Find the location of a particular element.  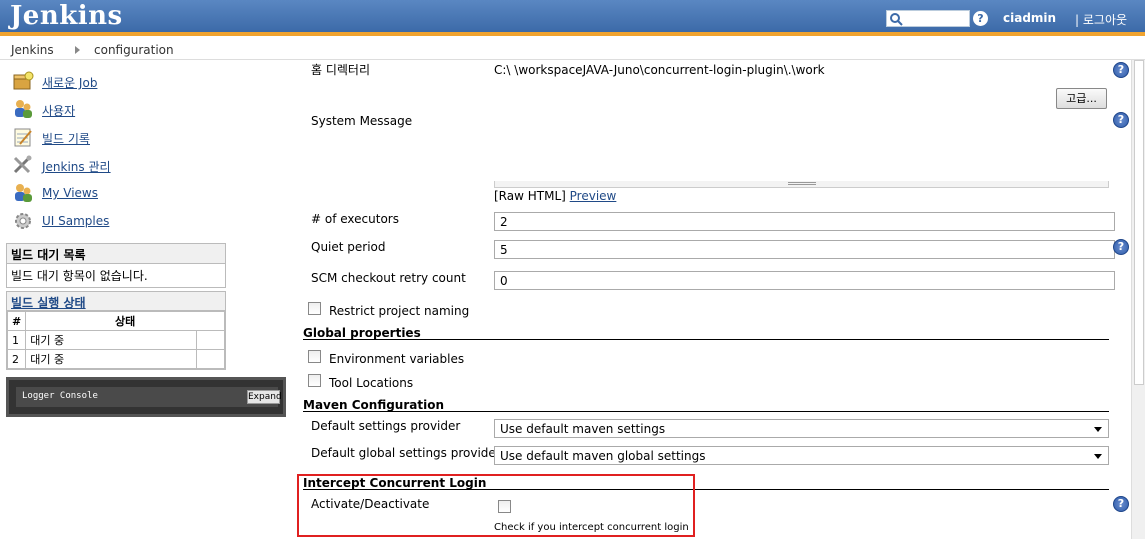

preview-link: Preview is located at coordinates (593, 196).